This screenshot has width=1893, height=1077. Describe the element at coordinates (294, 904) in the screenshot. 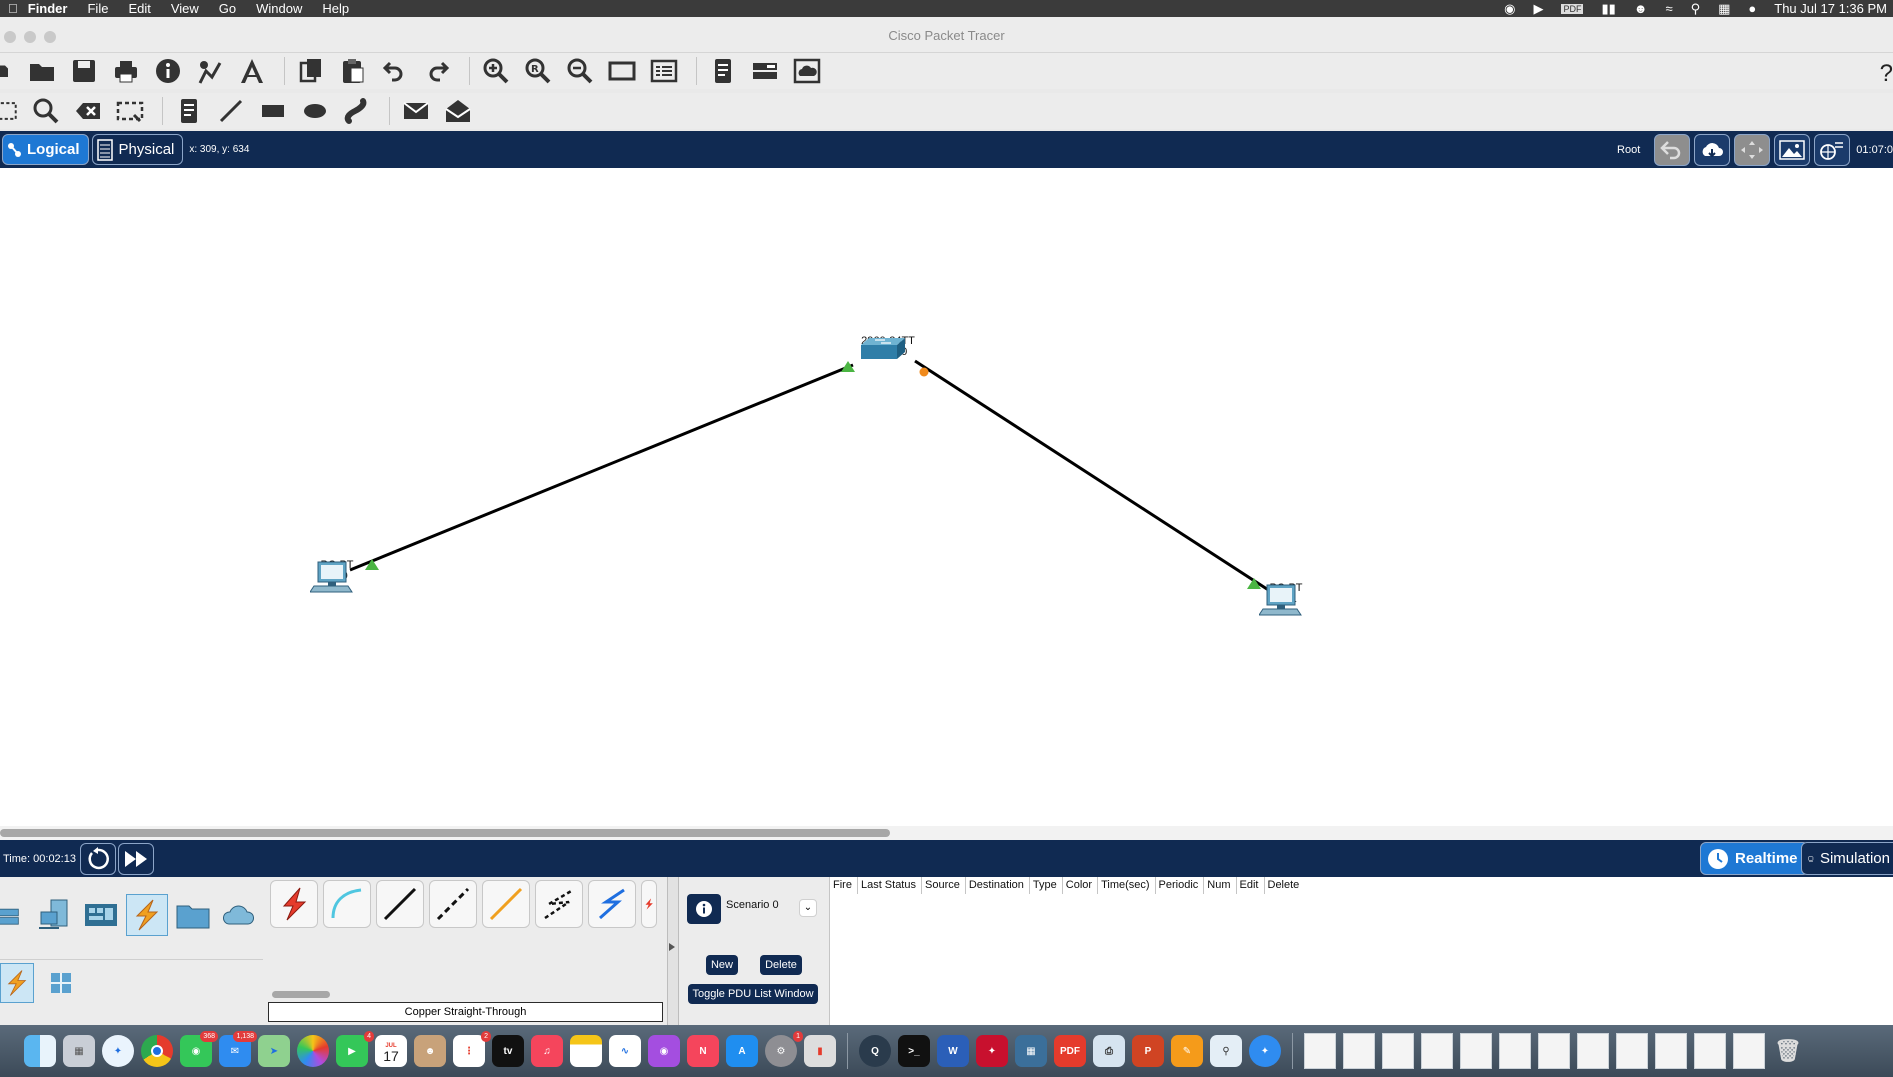

I see `cable-automatic` at that location.